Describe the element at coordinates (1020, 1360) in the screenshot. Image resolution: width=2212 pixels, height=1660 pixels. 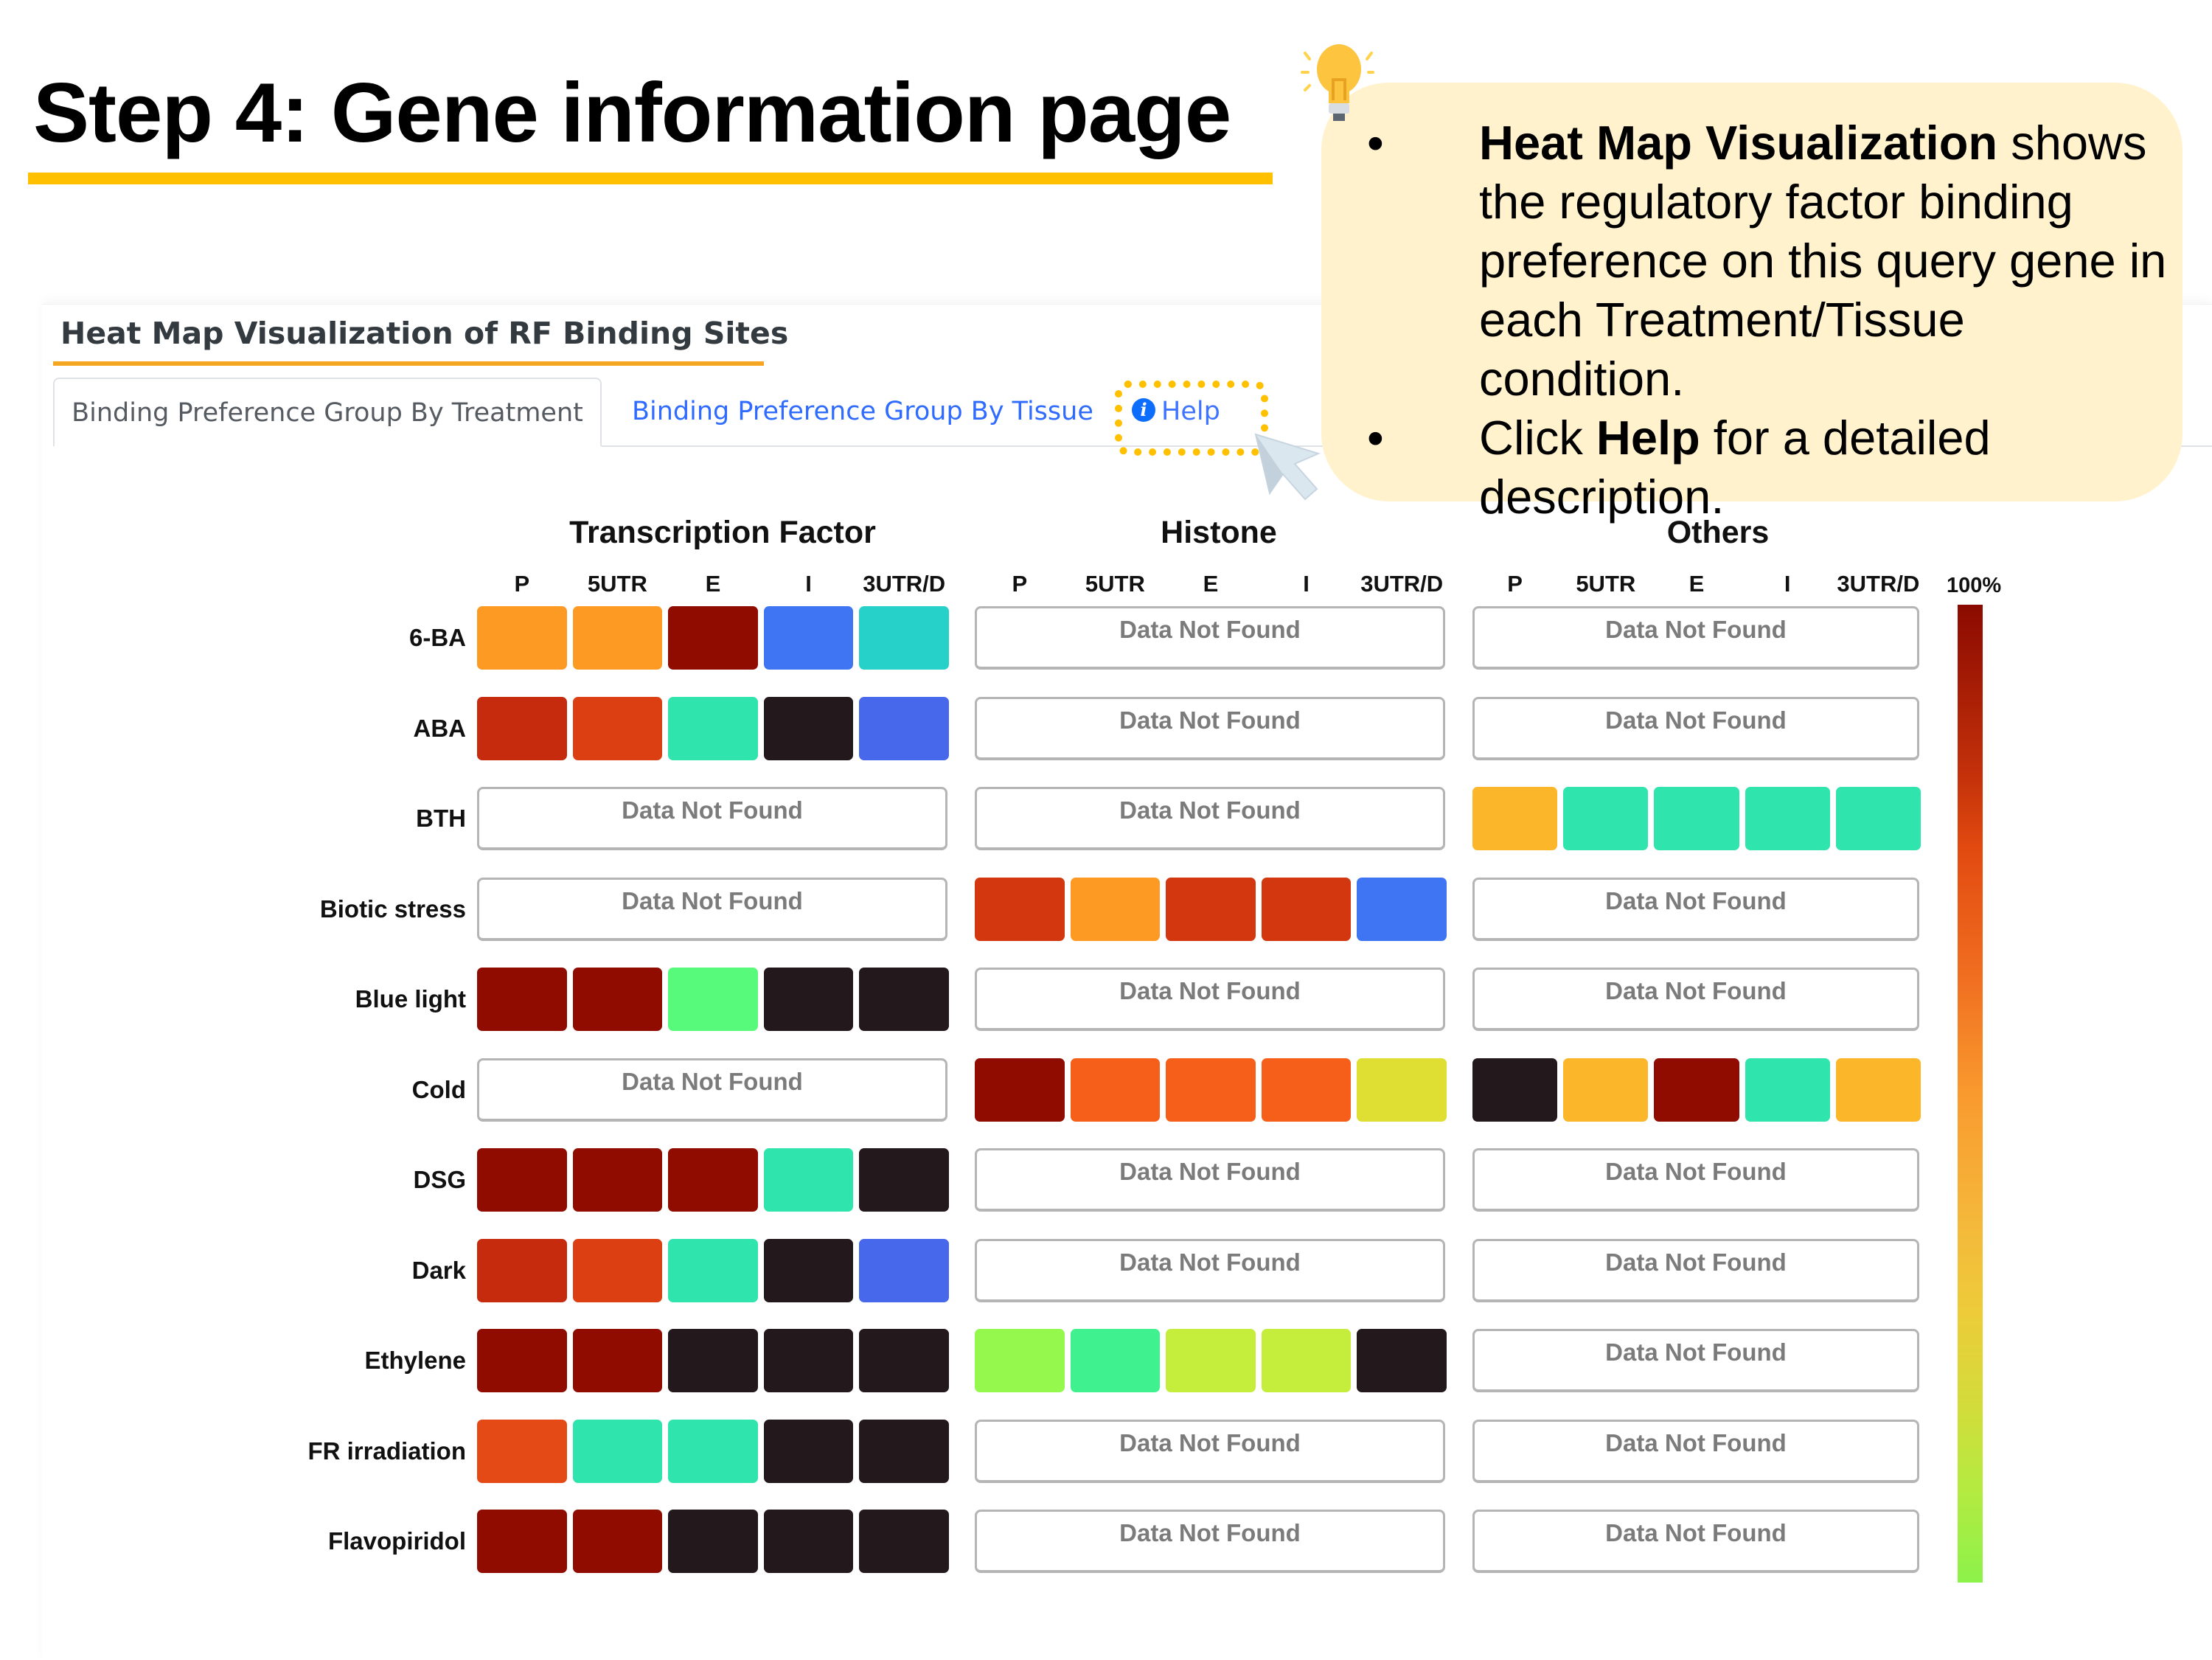
I see `heatmap-cell-histone-ethylene-p` at that location.